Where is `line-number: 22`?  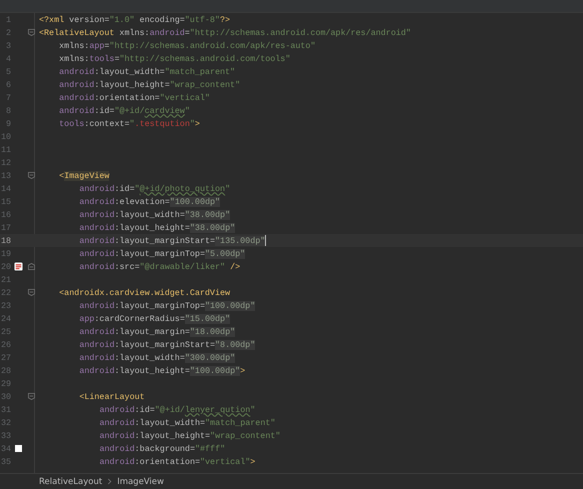
line-number: 22 is located at coordinates (5, 293).